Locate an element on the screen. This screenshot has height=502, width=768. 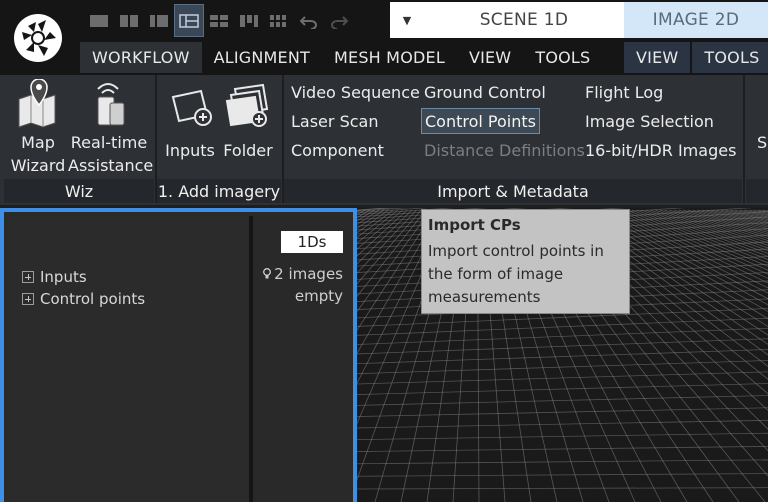
layout-3-icon is located at coordinates (159, 20).